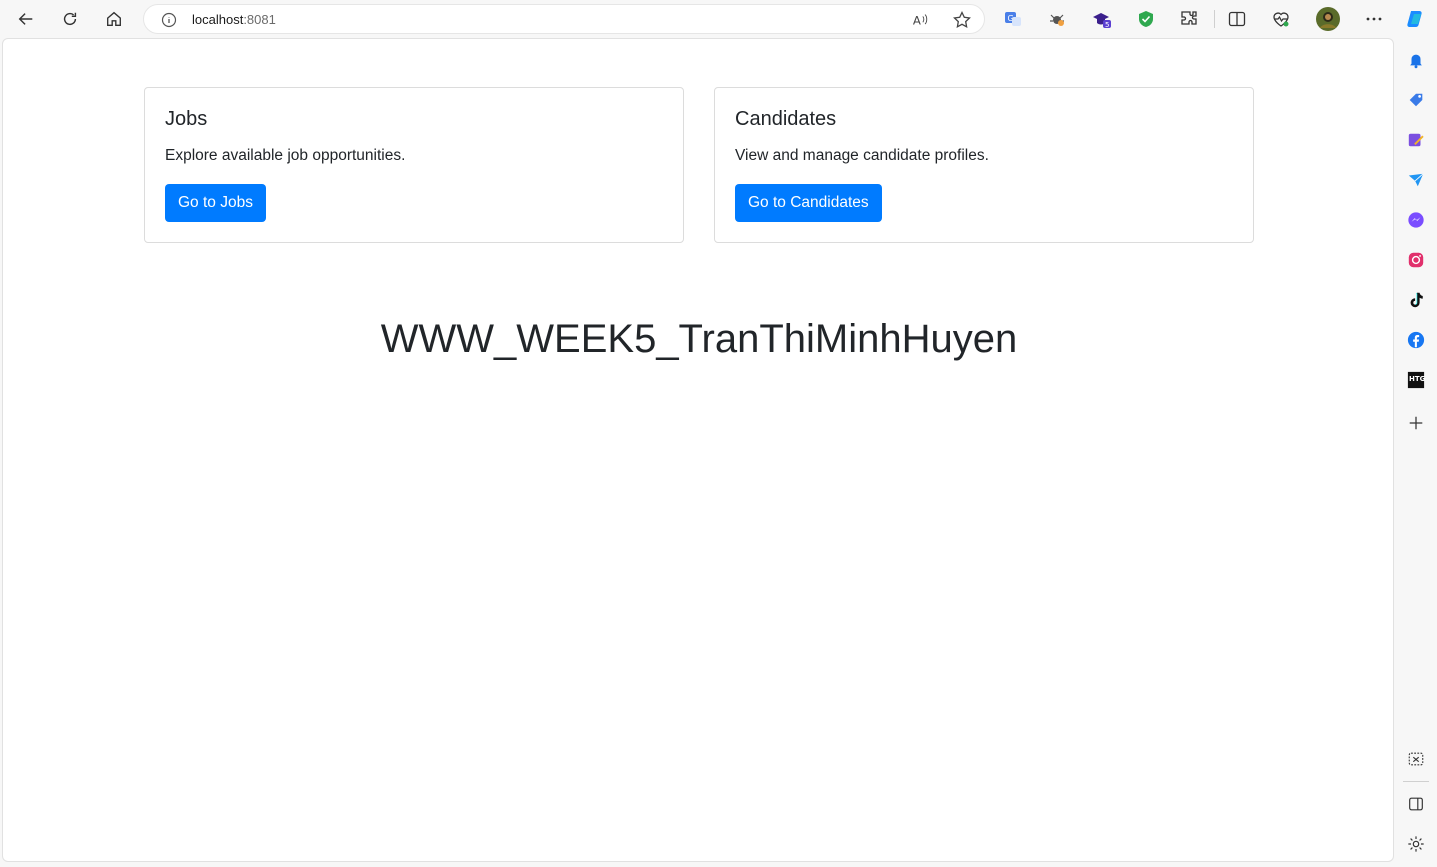 The width and height of the screenshot is (1437, 867). I want to click on instagram-icon, so click(1416, 260).